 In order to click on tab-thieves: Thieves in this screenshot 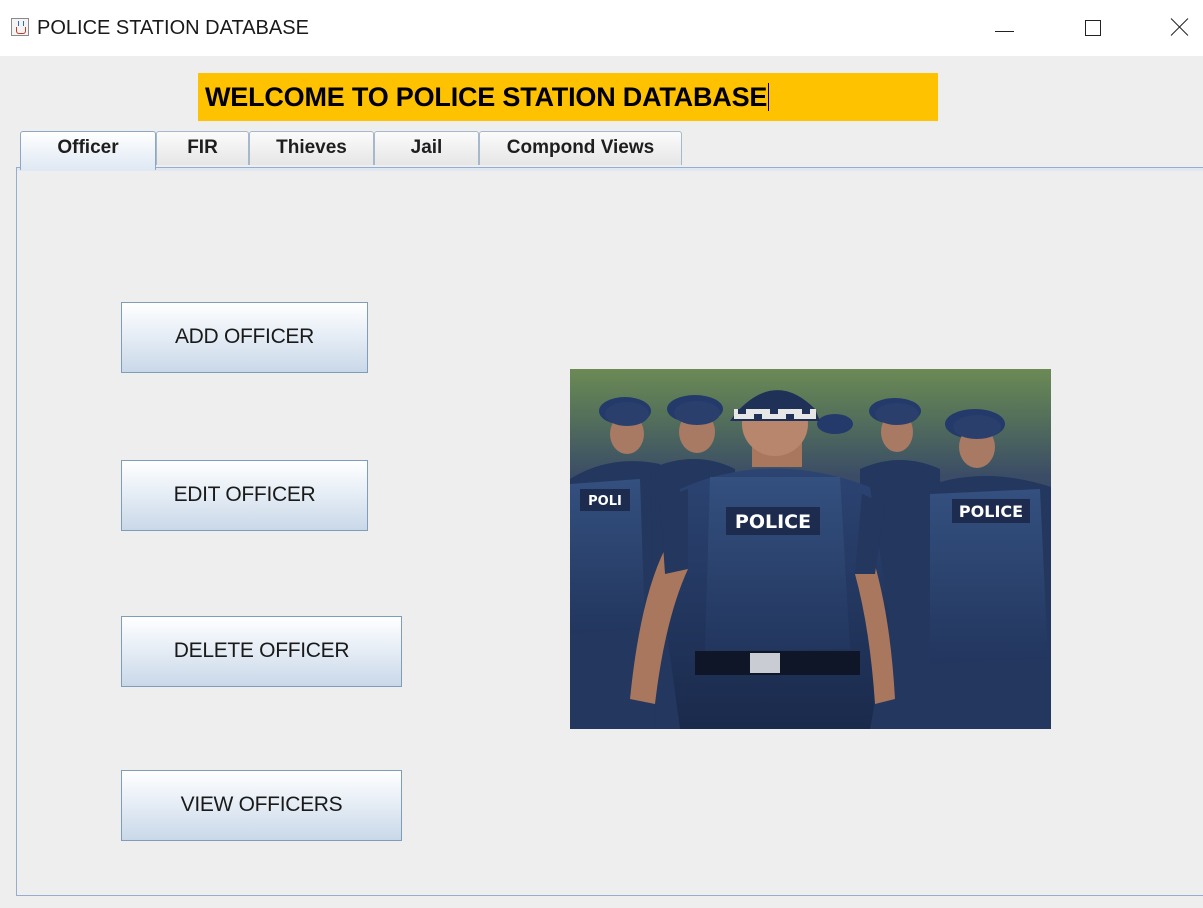, I will do `click(311, 148)`.